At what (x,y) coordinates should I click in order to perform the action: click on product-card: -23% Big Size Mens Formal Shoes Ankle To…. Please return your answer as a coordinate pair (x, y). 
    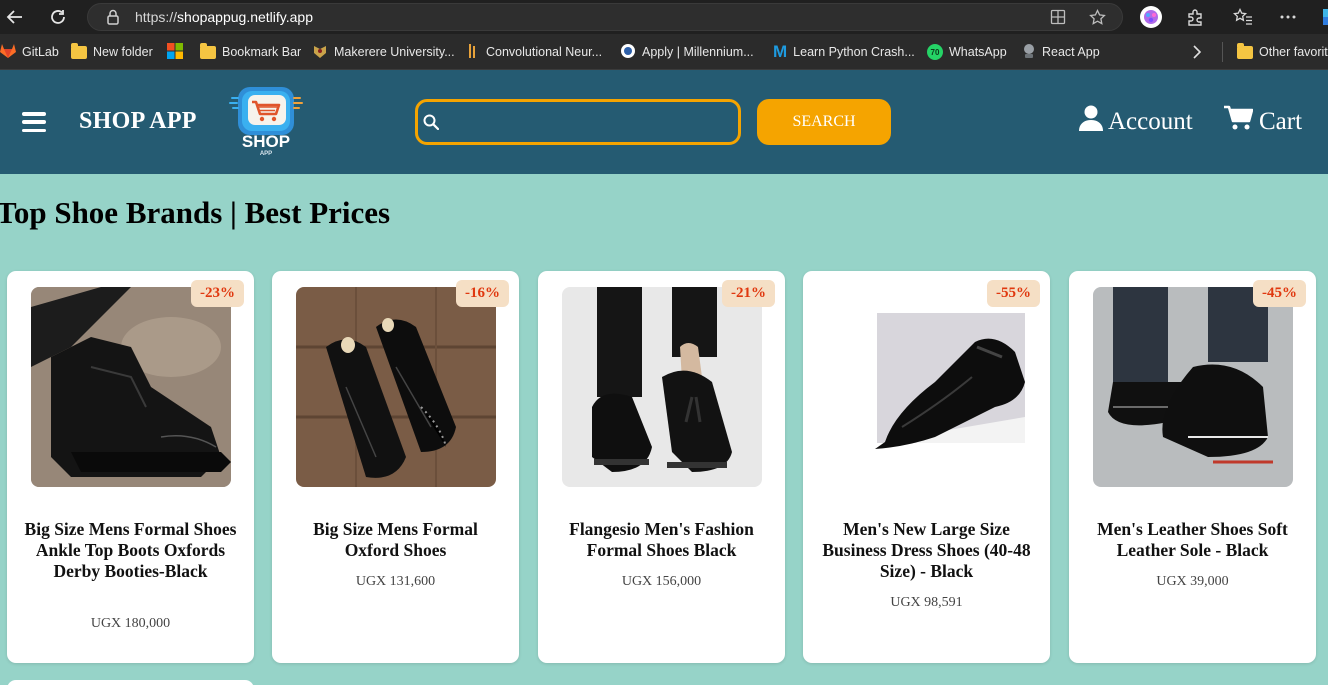
    Looking at the image, I should click on (130, 467).